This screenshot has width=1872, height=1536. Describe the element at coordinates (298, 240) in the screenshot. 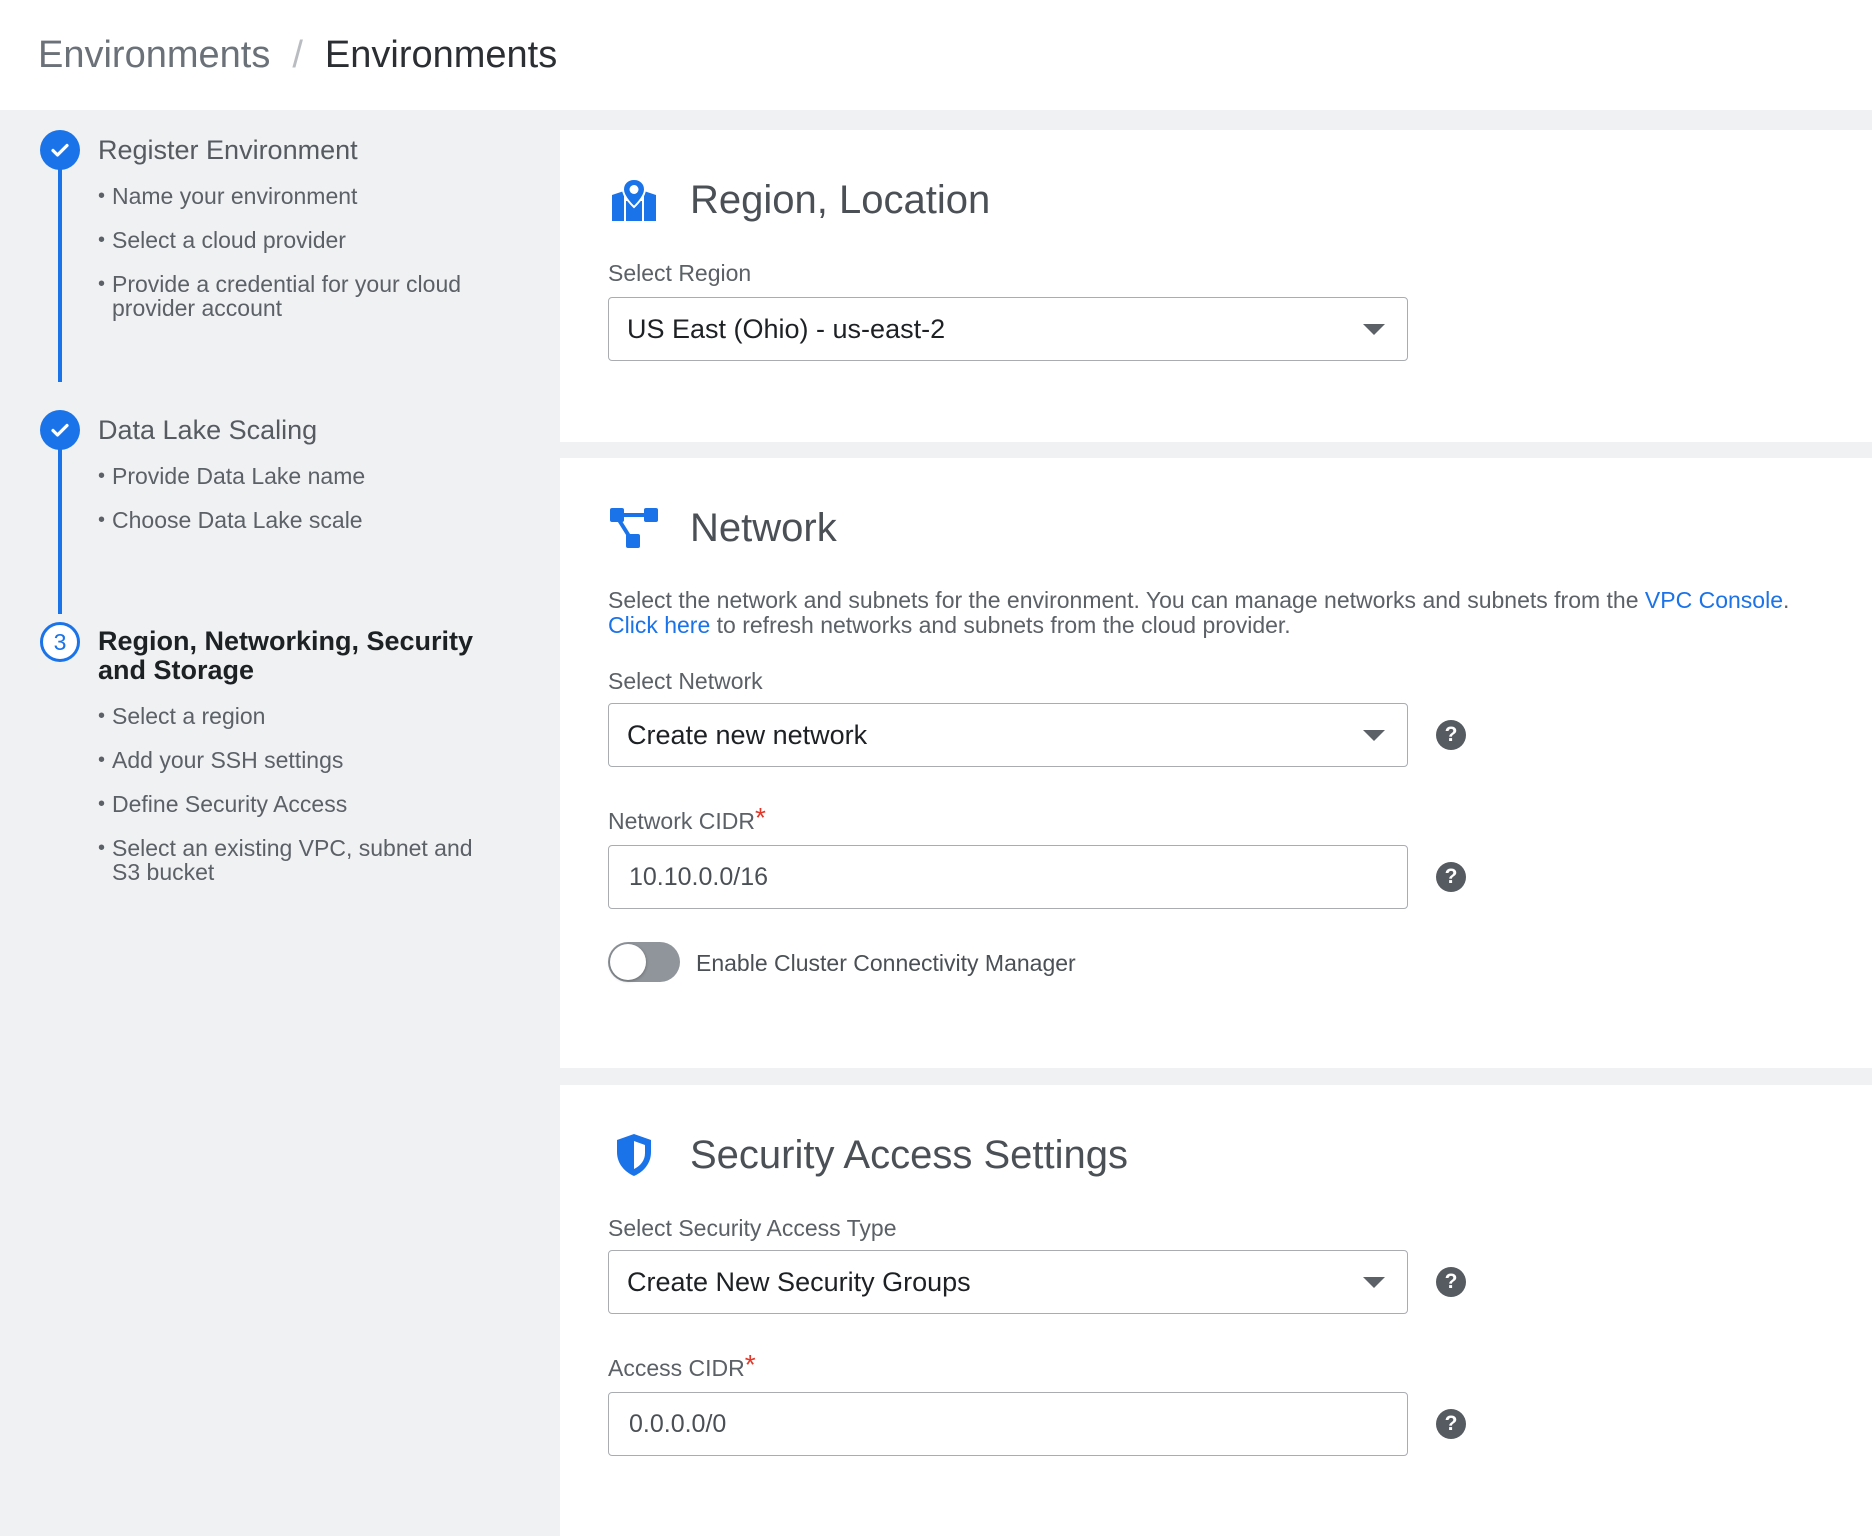

I see `step-item: Select a cloud provider` at that location.